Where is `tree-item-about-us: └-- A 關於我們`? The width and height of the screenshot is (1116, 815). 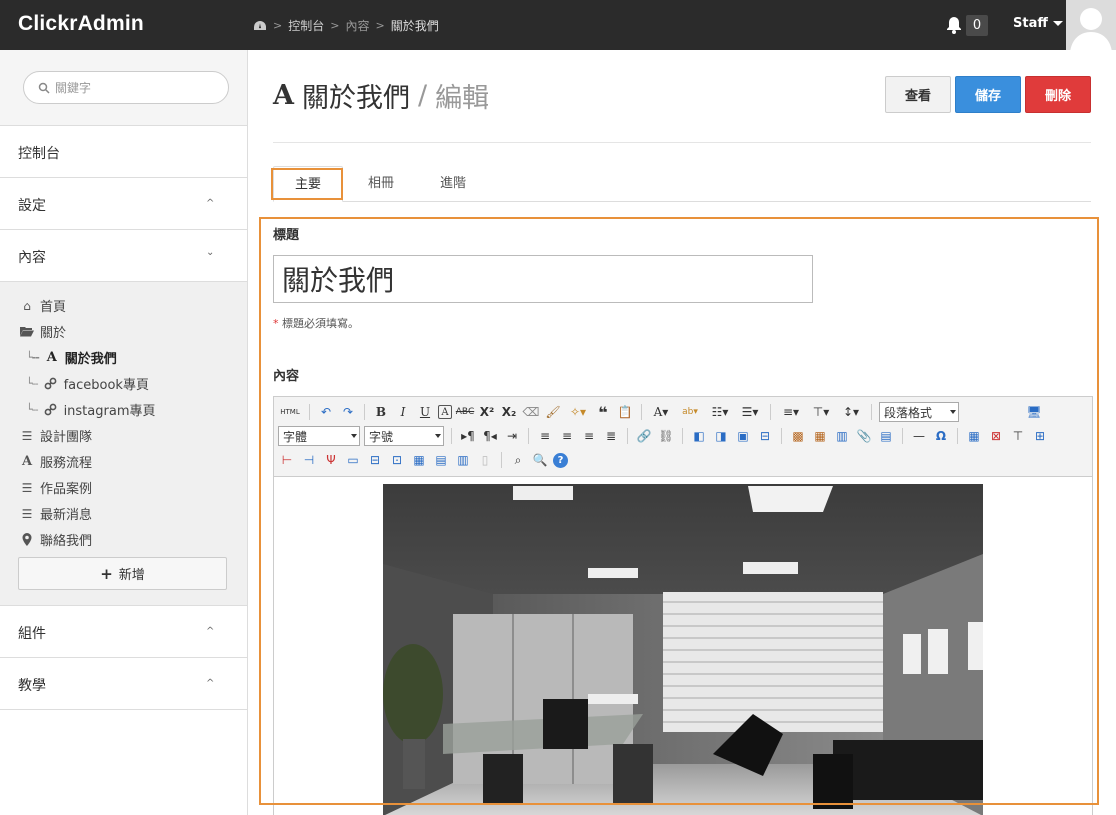 tree-item-about-us: └-- A 關於我們 is located at coordinates (71, 357).